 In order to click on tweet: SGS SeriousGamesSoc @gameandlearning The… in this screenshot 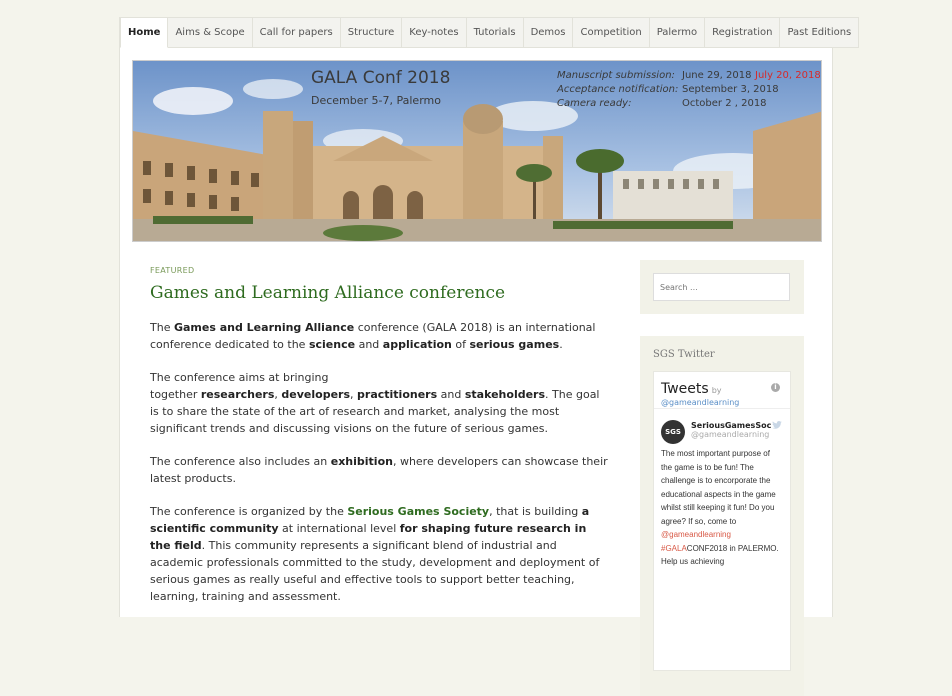, I will do `click(722, 495)`.